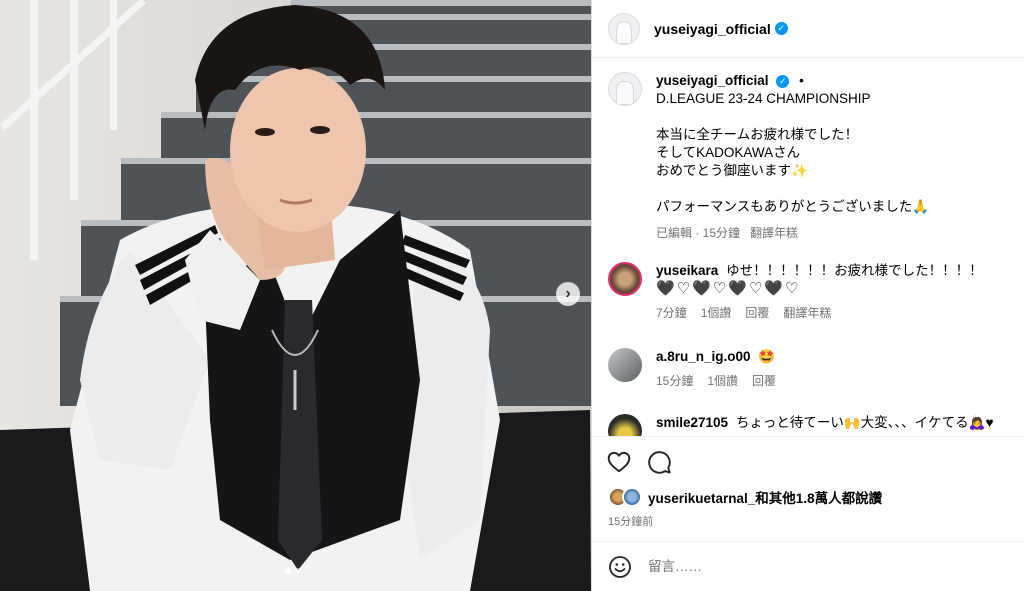 Image resolution: width=1024 pixels, height=591 pixels. Describe the element at coordinates (639, 462) in the screenshot. I see `action-buttons` at that location.